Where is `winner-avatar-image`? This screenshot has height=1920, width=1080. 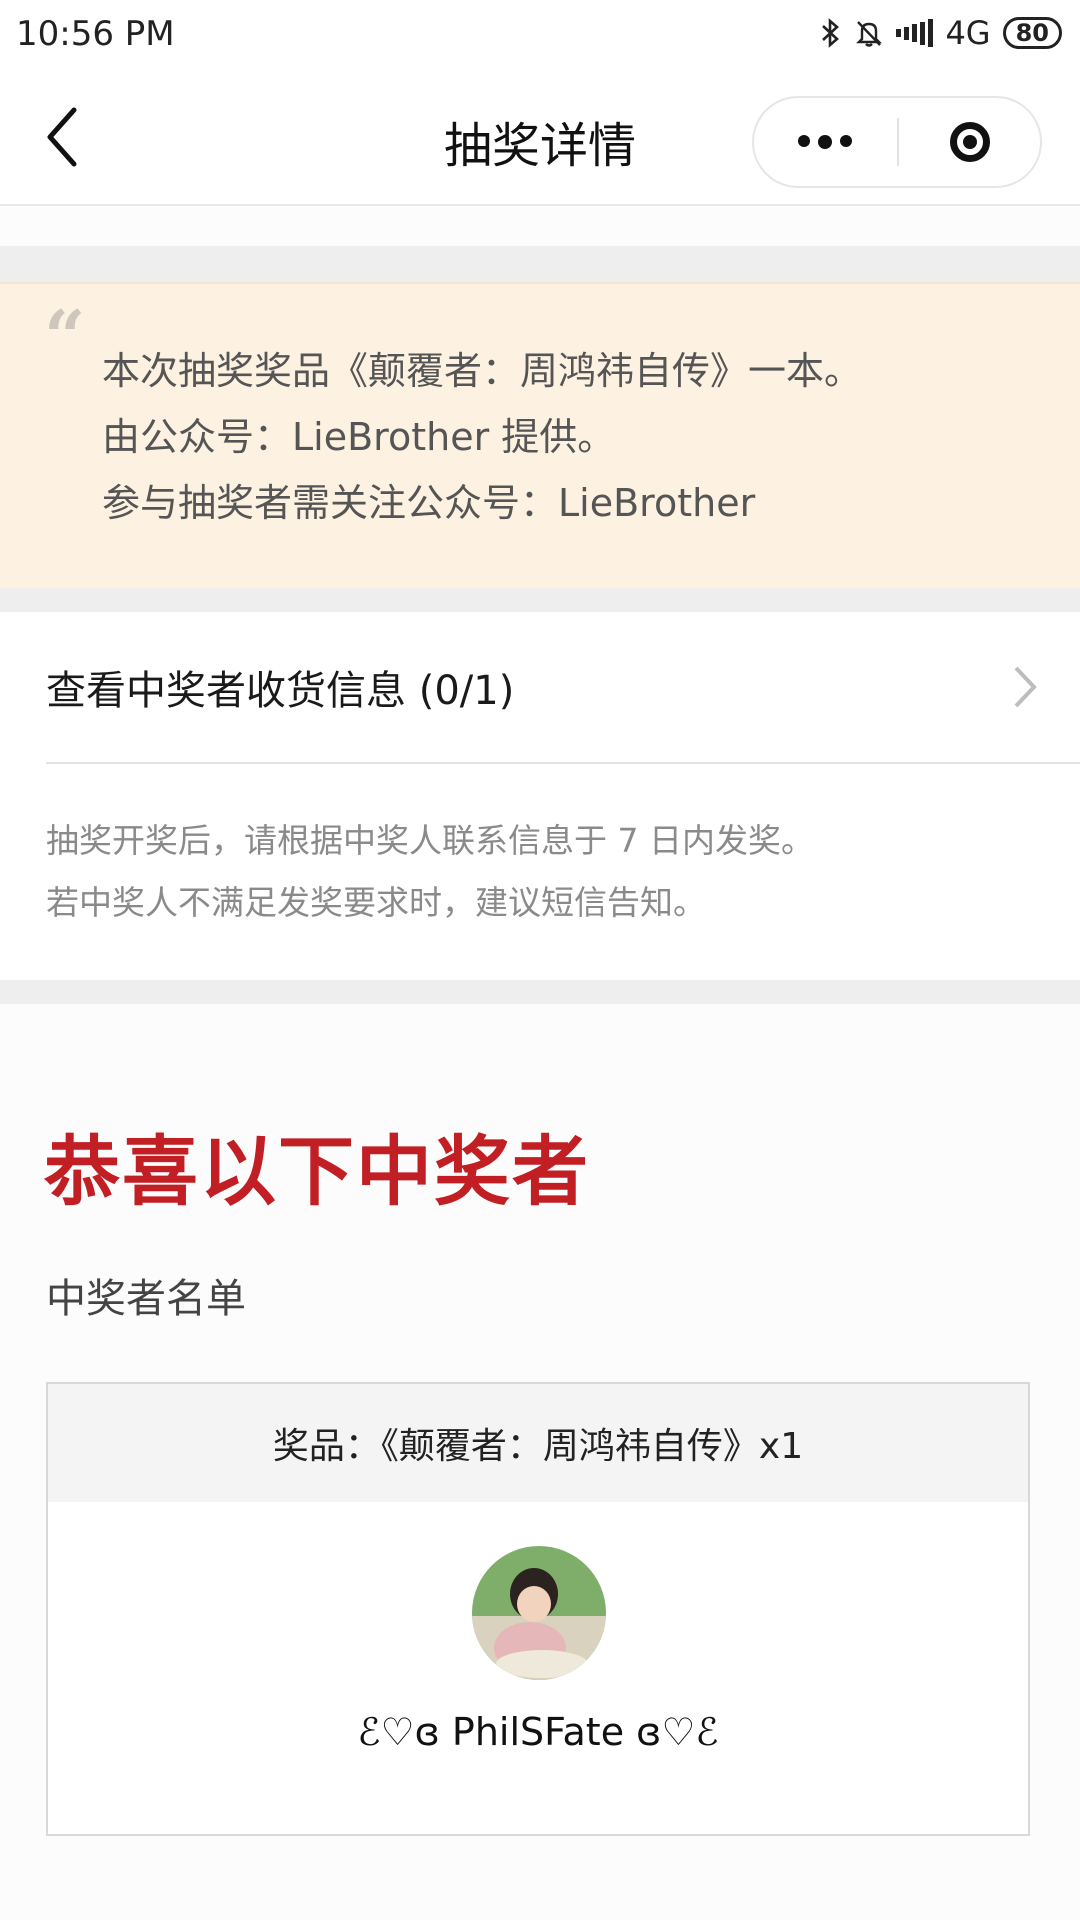
winner-avatar-image is located at coordinates (539, 1613).